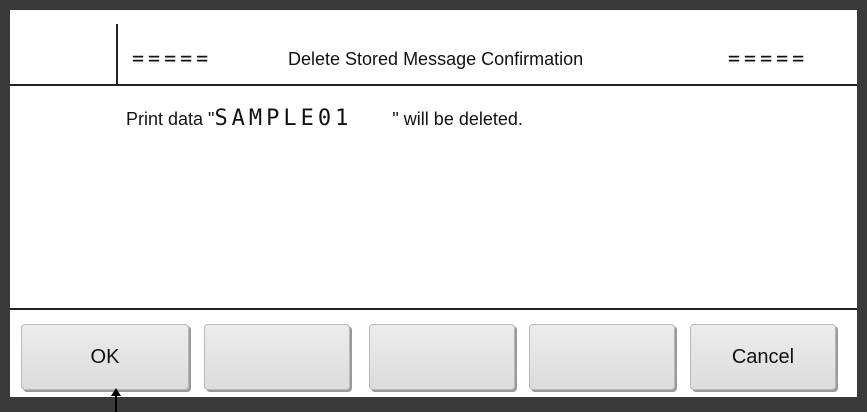 This screenshot has height=412, width=867. What do you see at coordinates (116, 400) in the screenshot?
I see `arrow-pointer-icon` at bounding box center [116, 400].